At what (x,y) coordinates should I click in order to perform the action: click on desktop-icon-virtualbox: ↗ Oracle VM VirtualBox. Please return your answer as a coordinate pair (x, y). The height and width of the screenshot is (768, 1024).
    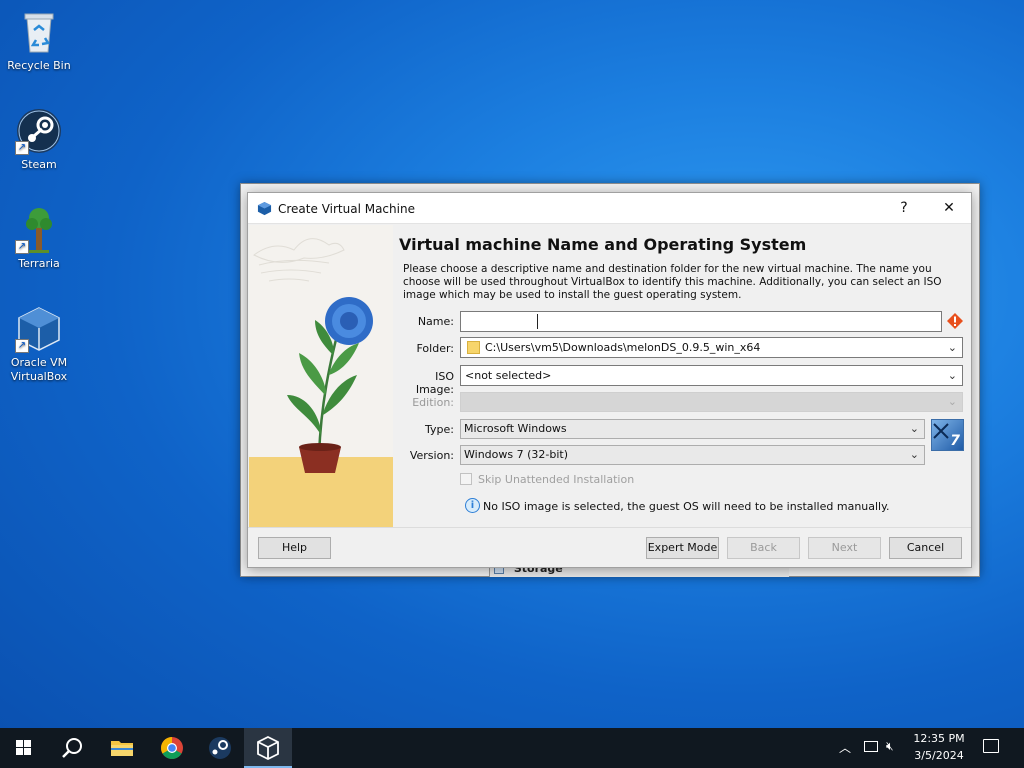
    Looking at the image, I should click on (39, 344).